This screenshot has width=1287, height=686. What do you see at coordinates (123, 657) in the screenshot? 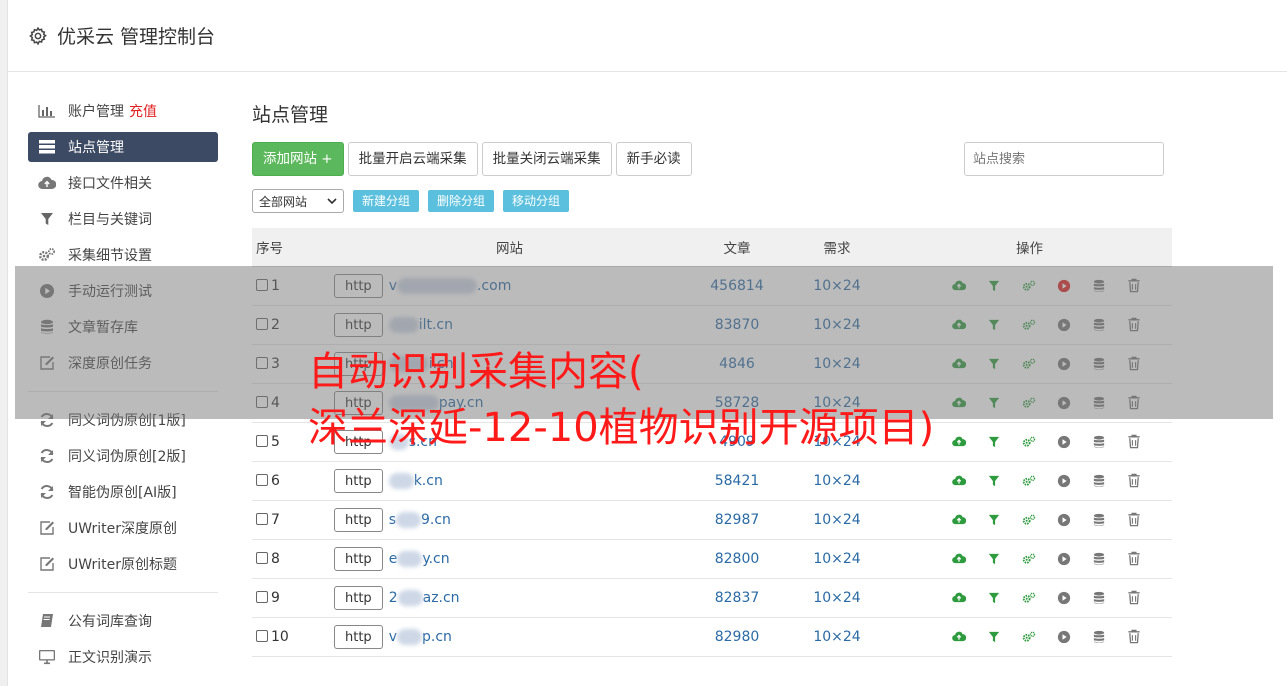
I see `sidebar-item: 正文识别演示` at bounding box center [123, 657].